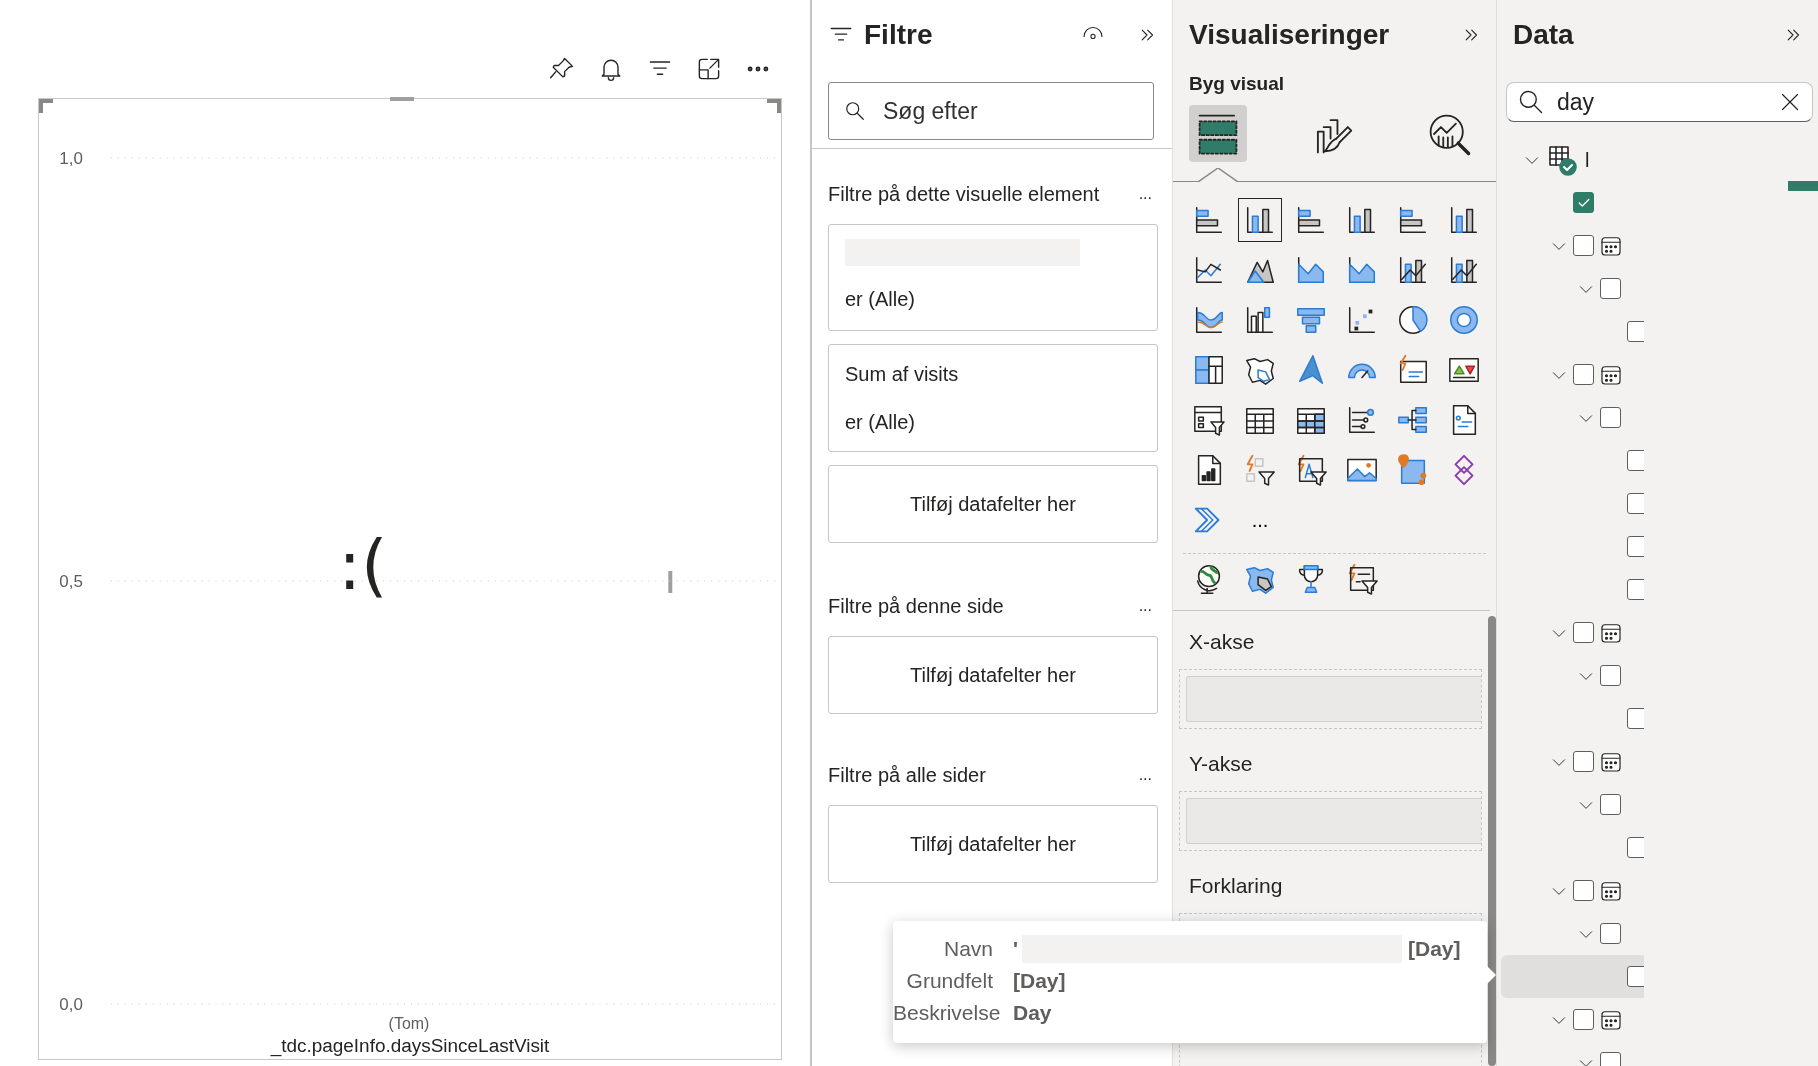 The width and height of the screenshot is (1818, 1066). I want to click on tooltip-label: Navn, so click(968, 949).